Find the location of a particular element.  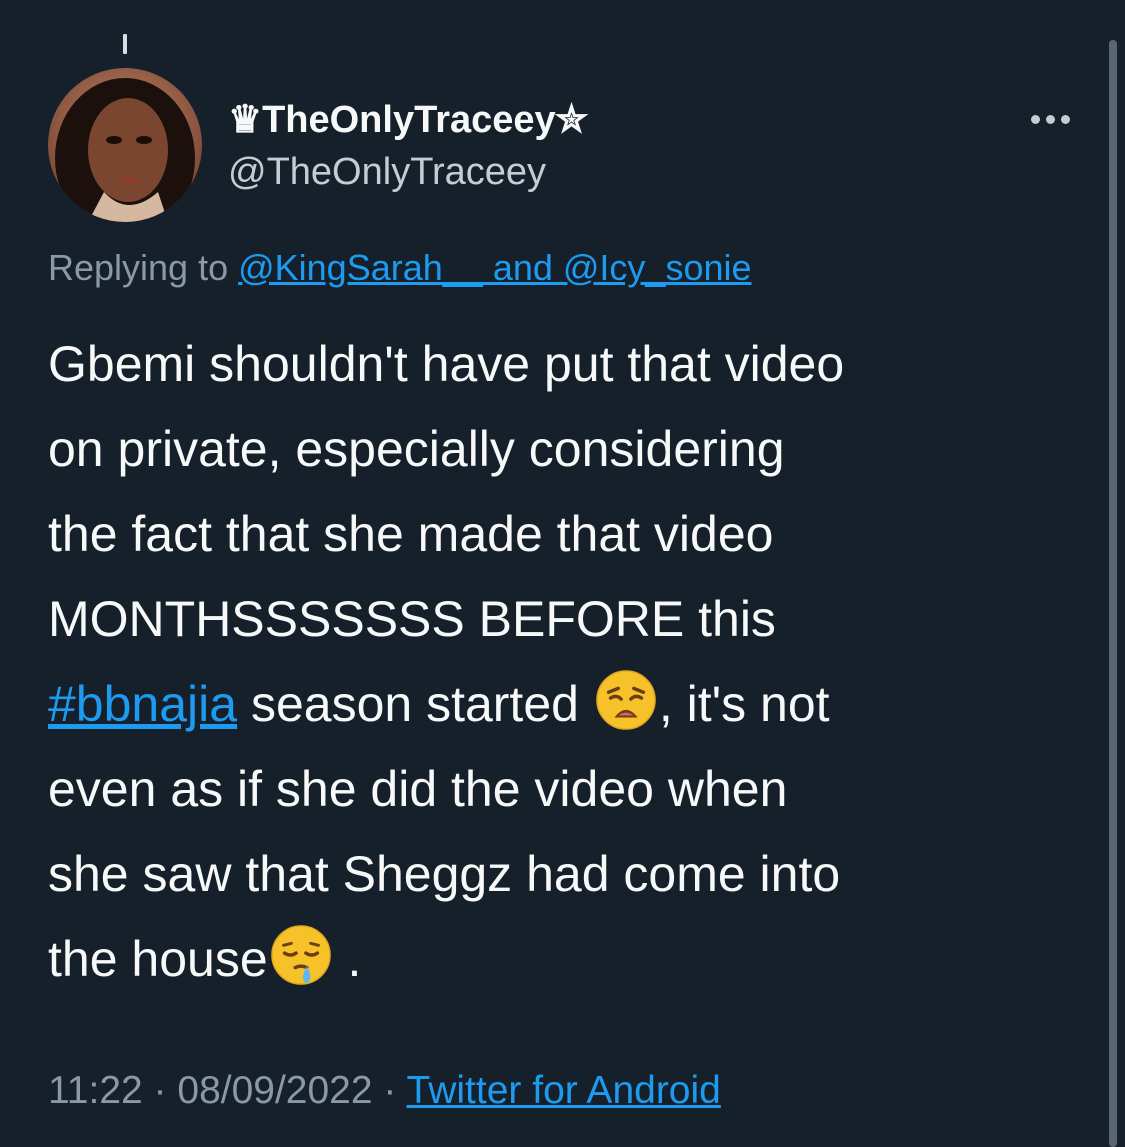

scrollbar is located at coordinates (1113, 593).